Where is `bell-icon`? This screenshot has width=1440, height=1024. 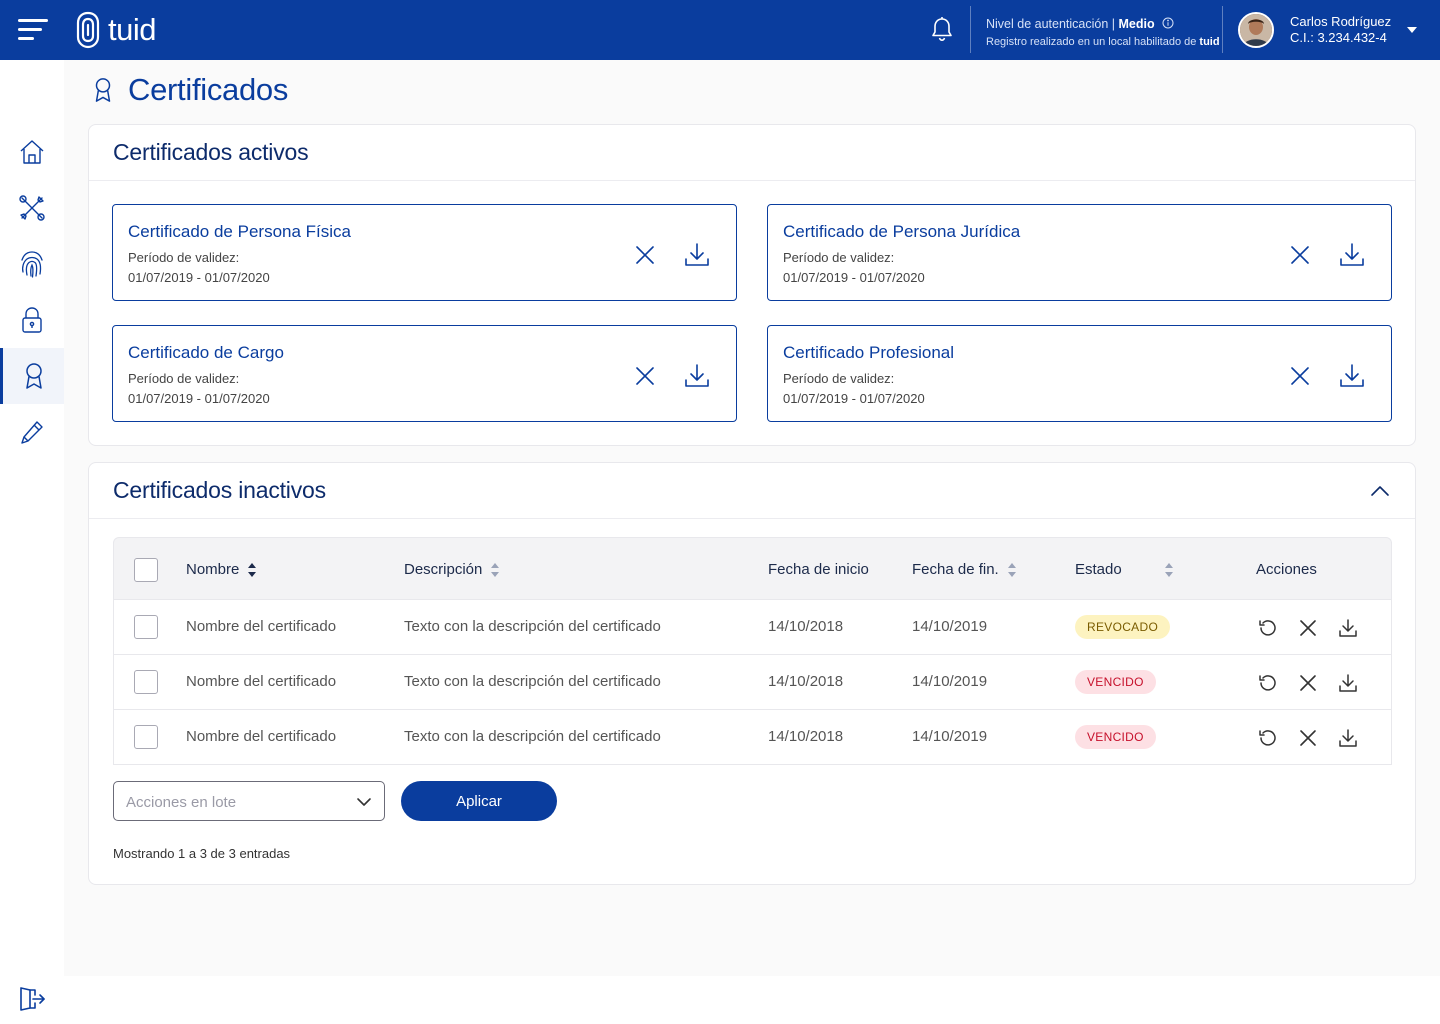
bell-icon is located at coordinates (942, 29).